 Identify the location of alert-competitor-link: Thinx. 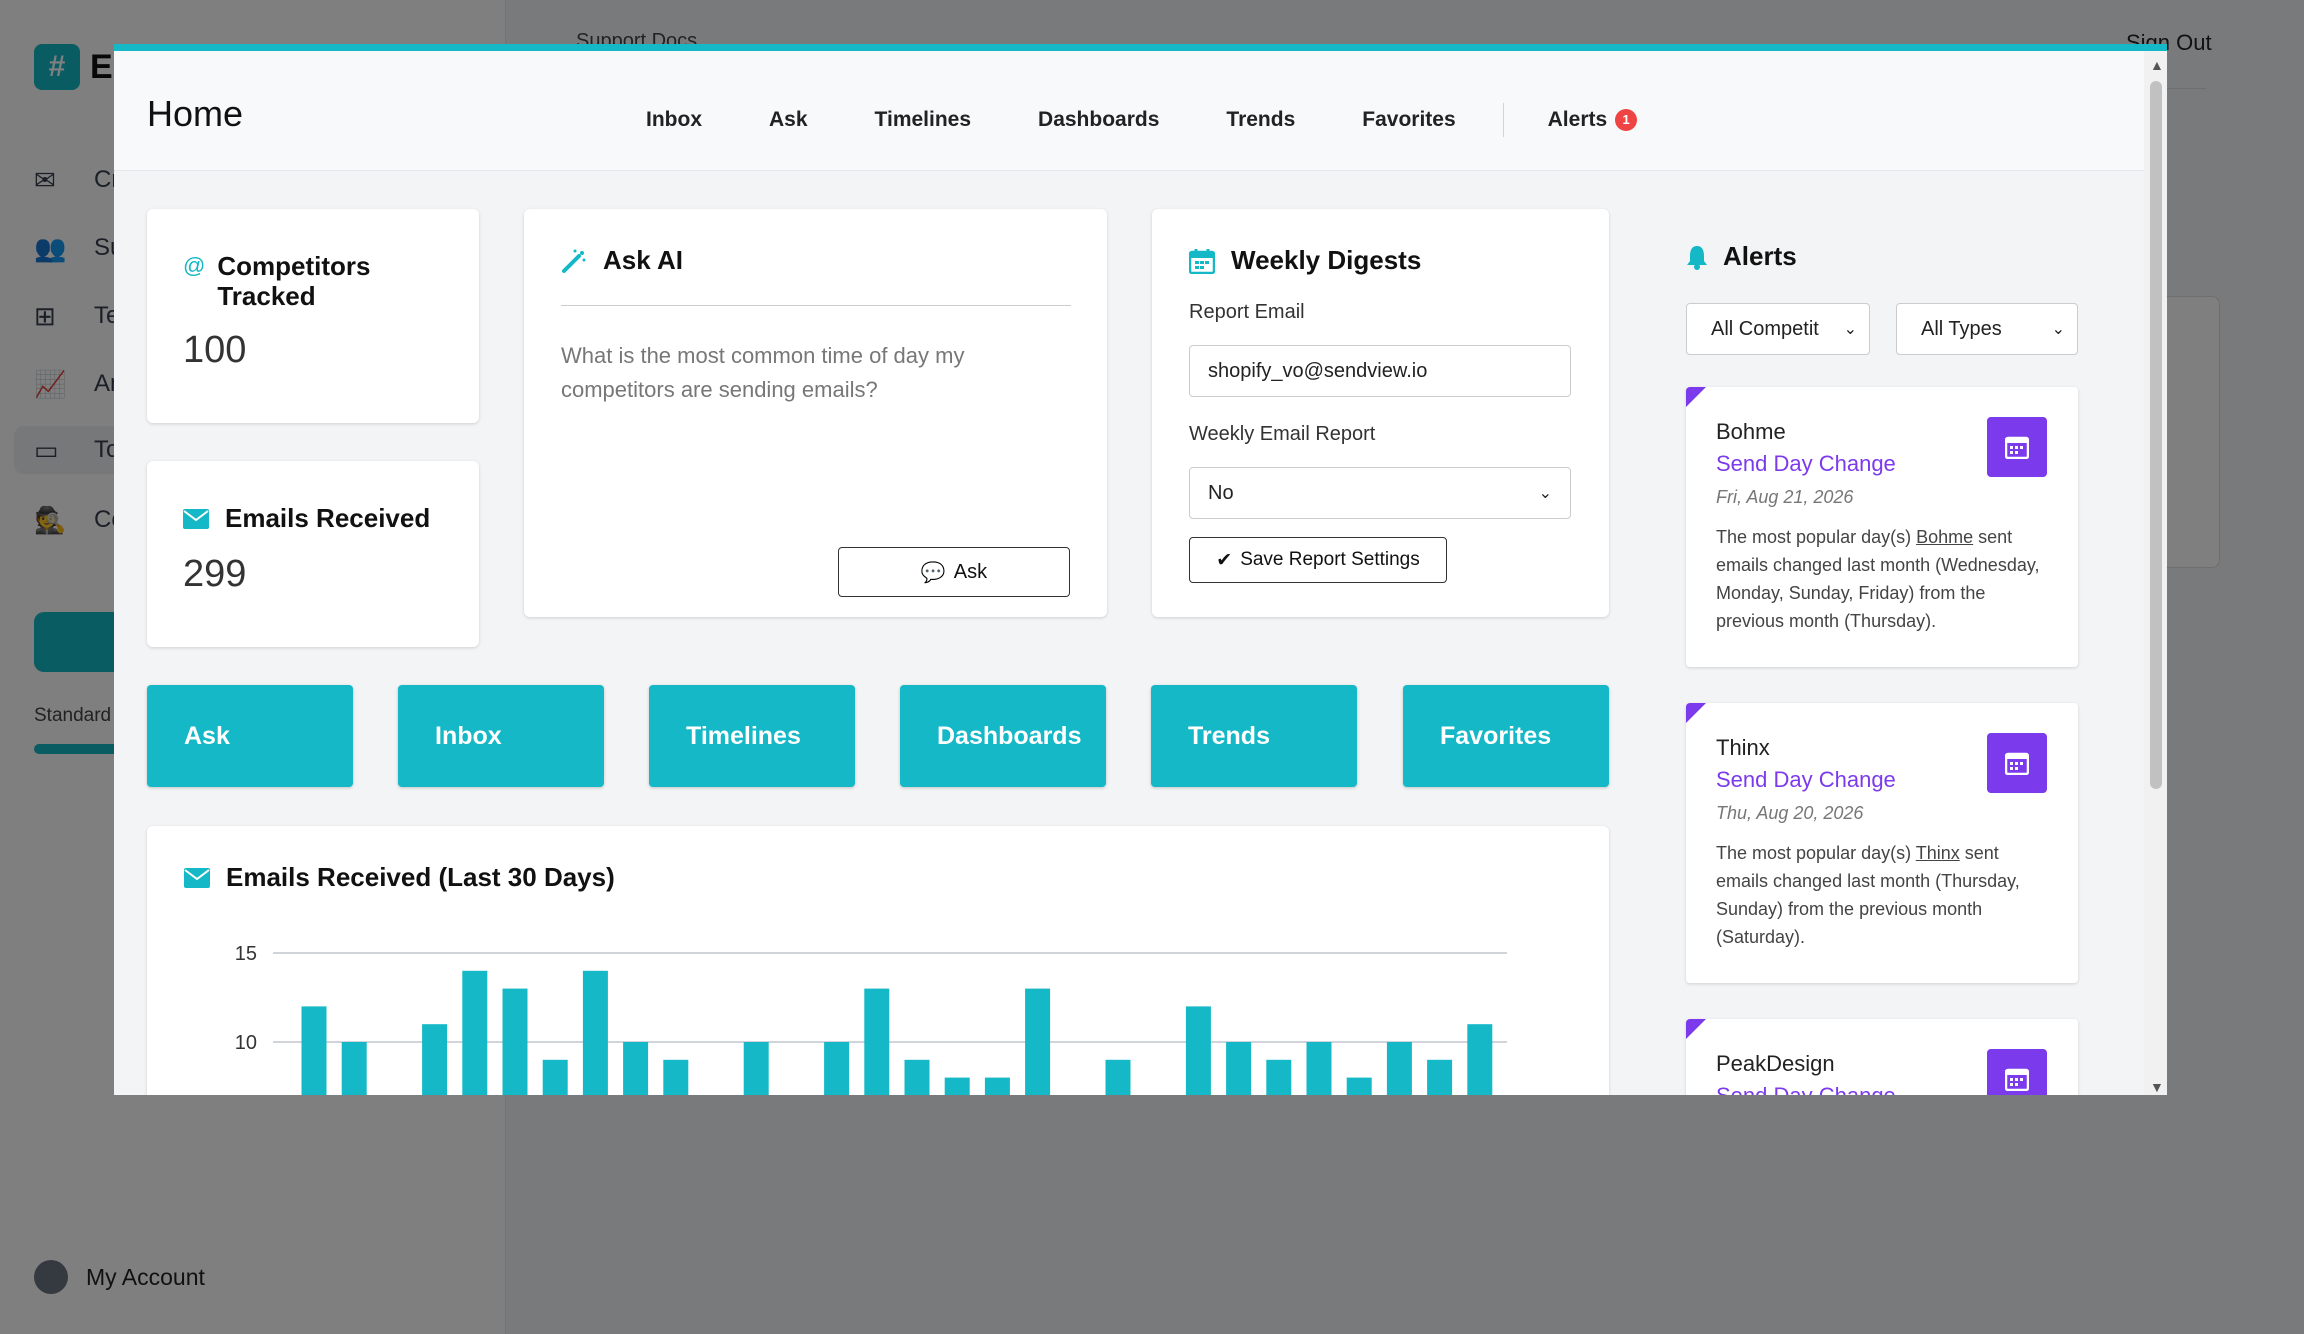
(1938, 853).